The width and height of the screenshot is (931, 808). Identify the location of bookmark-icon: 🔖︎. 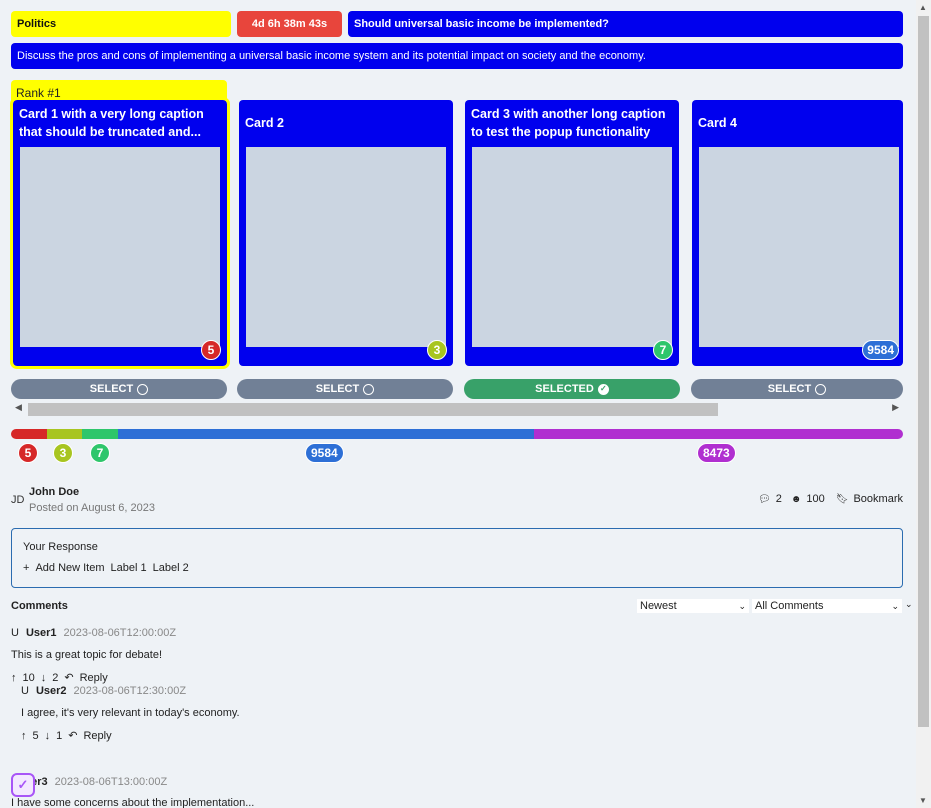
(842, 499).